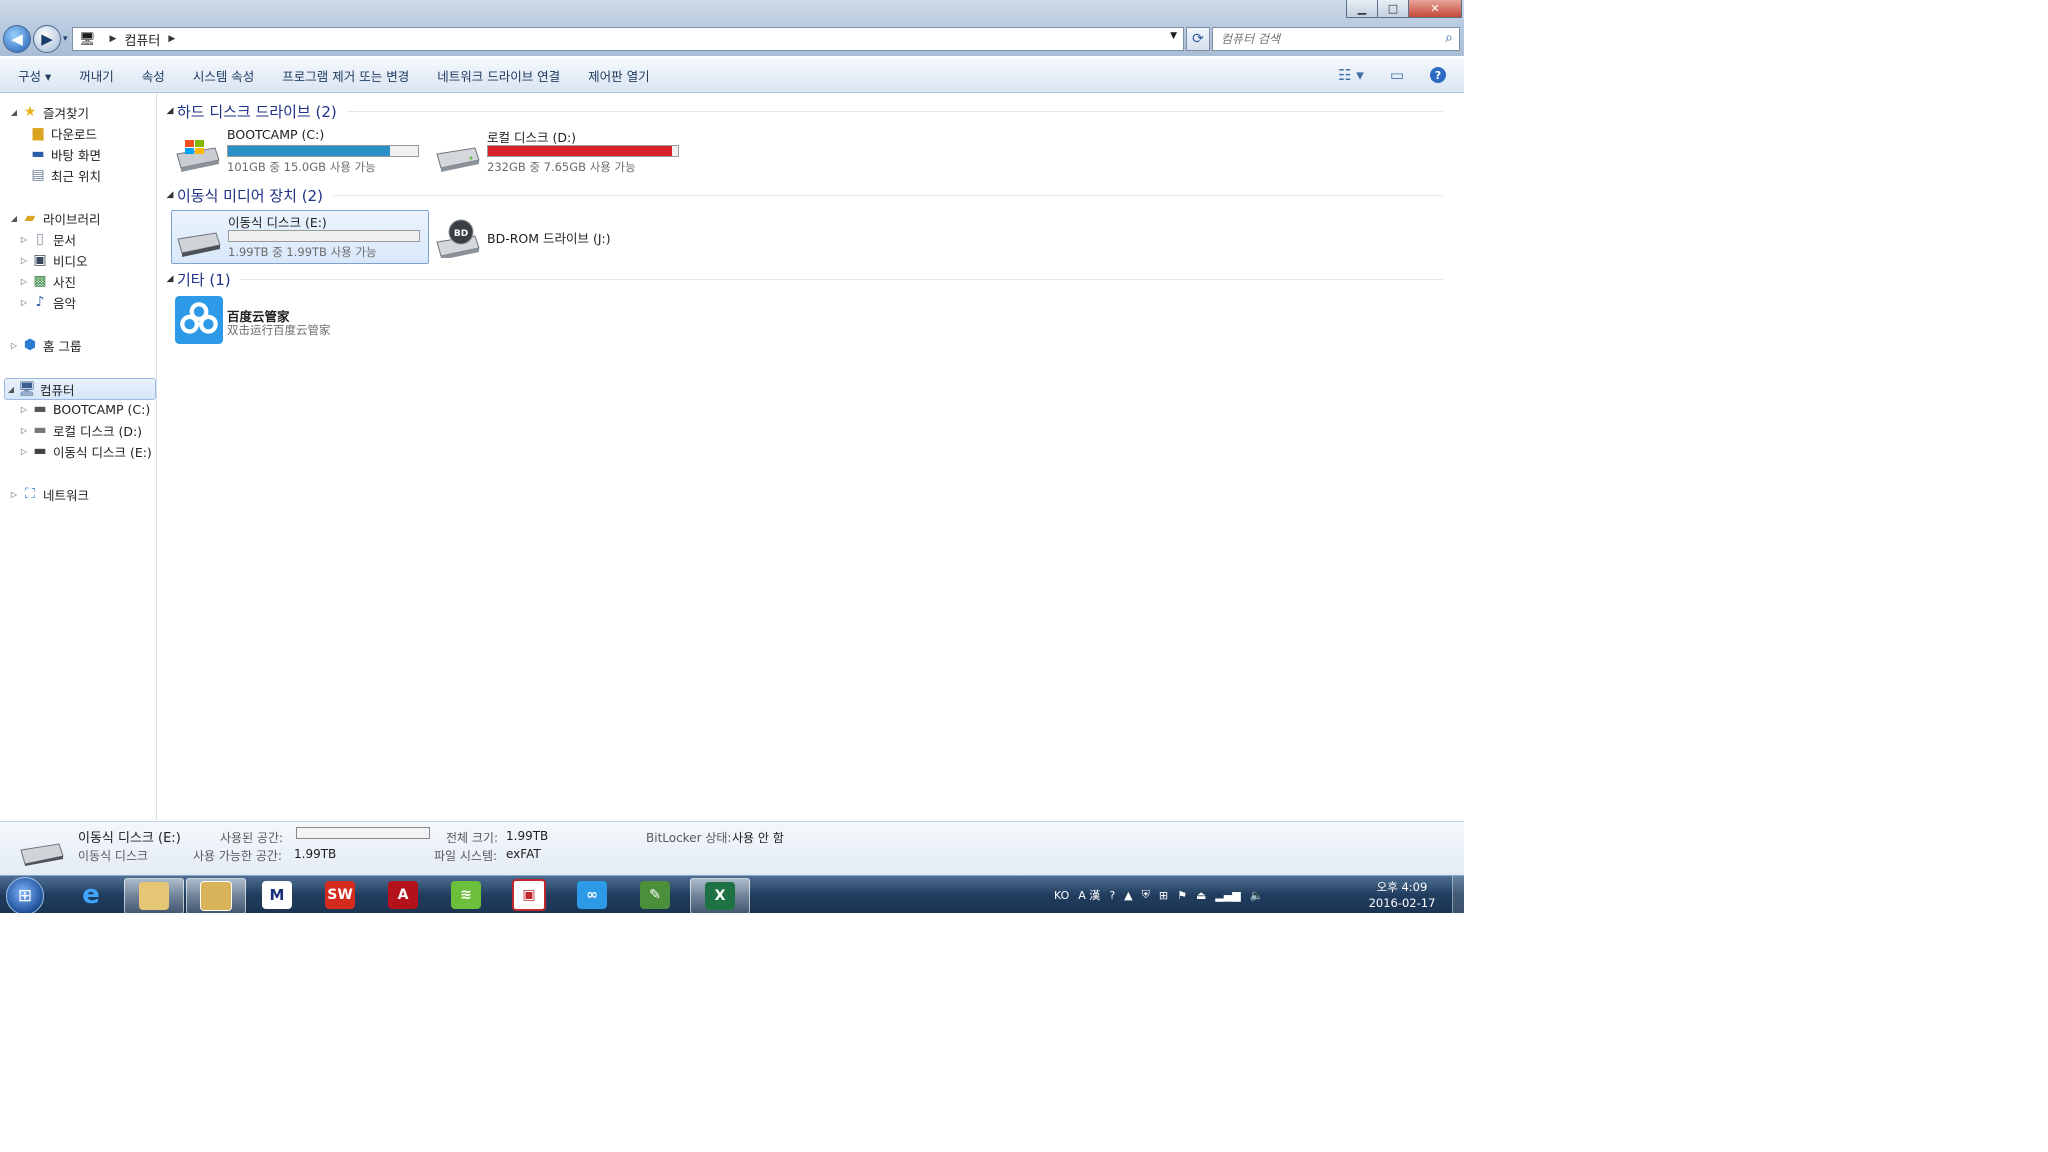  I want to click on network-signal-icon: ▂▄▆, so click(1227, 895).